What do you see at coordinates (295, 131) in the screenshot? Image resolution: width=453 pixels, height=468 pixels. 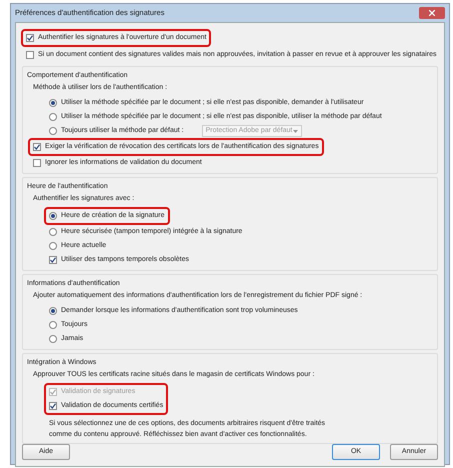 I see `caret-icon` at bounding box center [295, 131].